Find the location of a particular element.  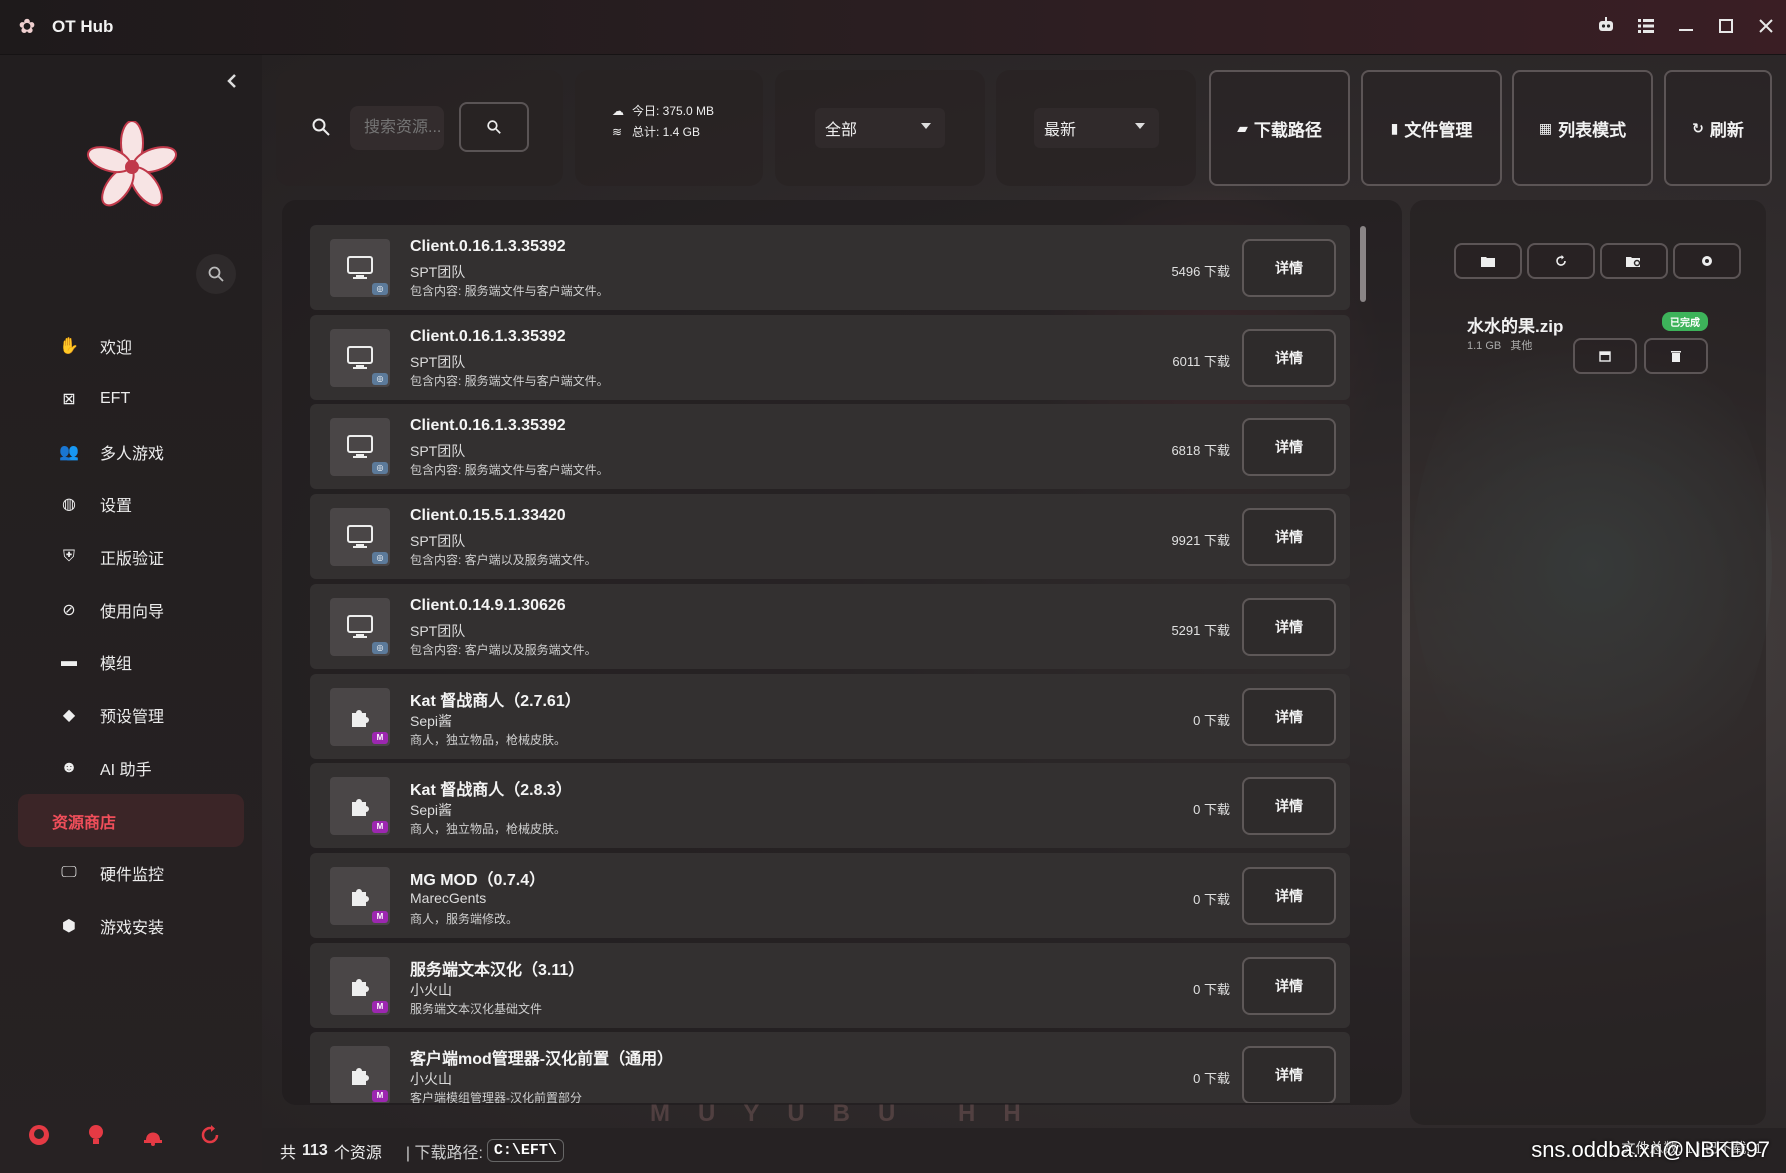

extract-button is located at coordinates (1605, 356).